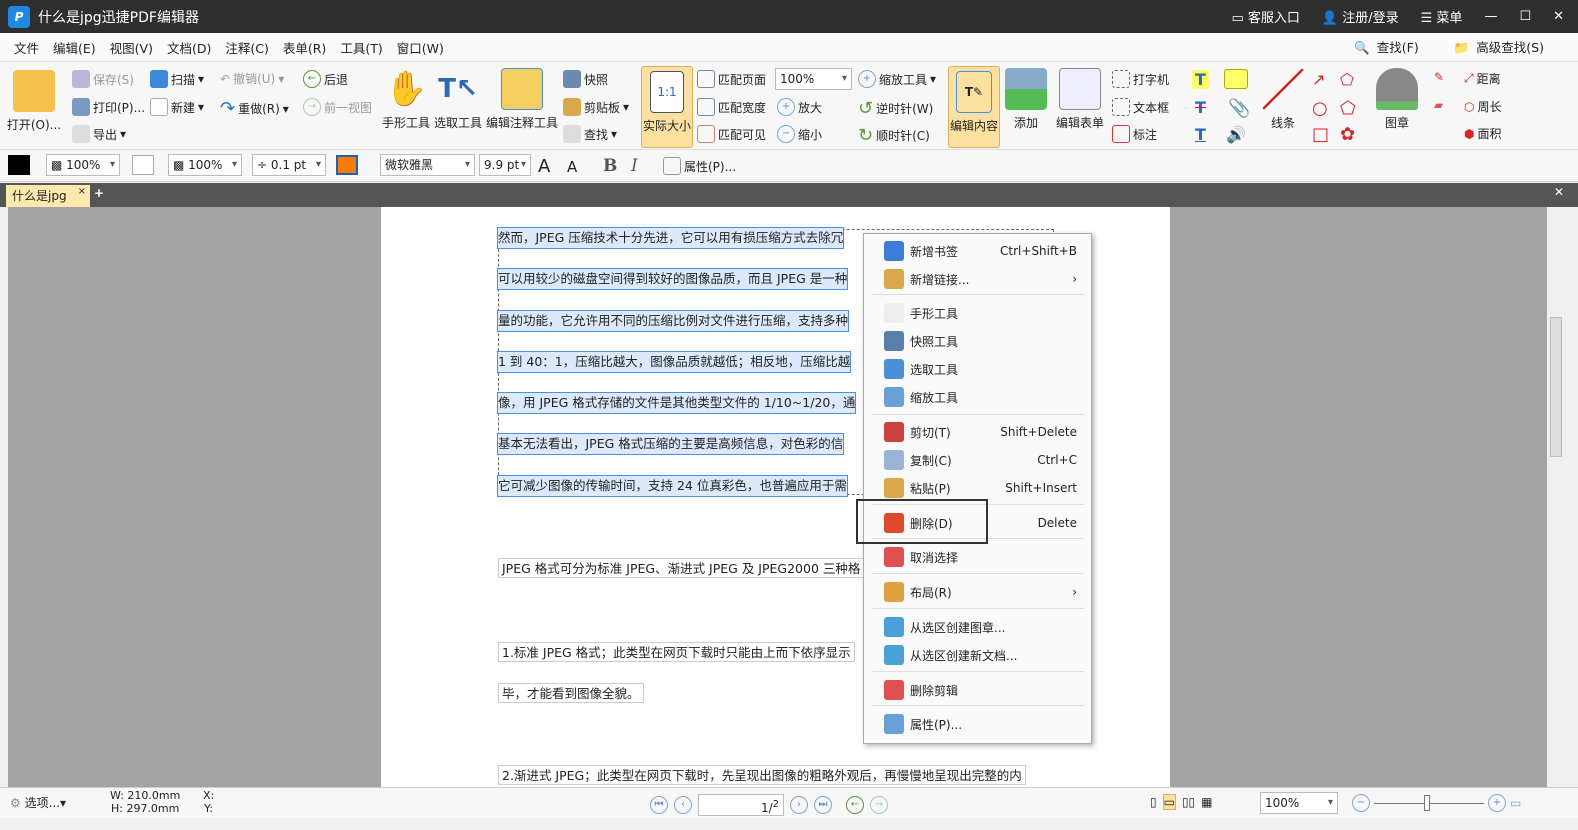  Describe the element at coordinates (731, 79) in the screenshot. I see `fit-page-button: 匹配页面` at that location.